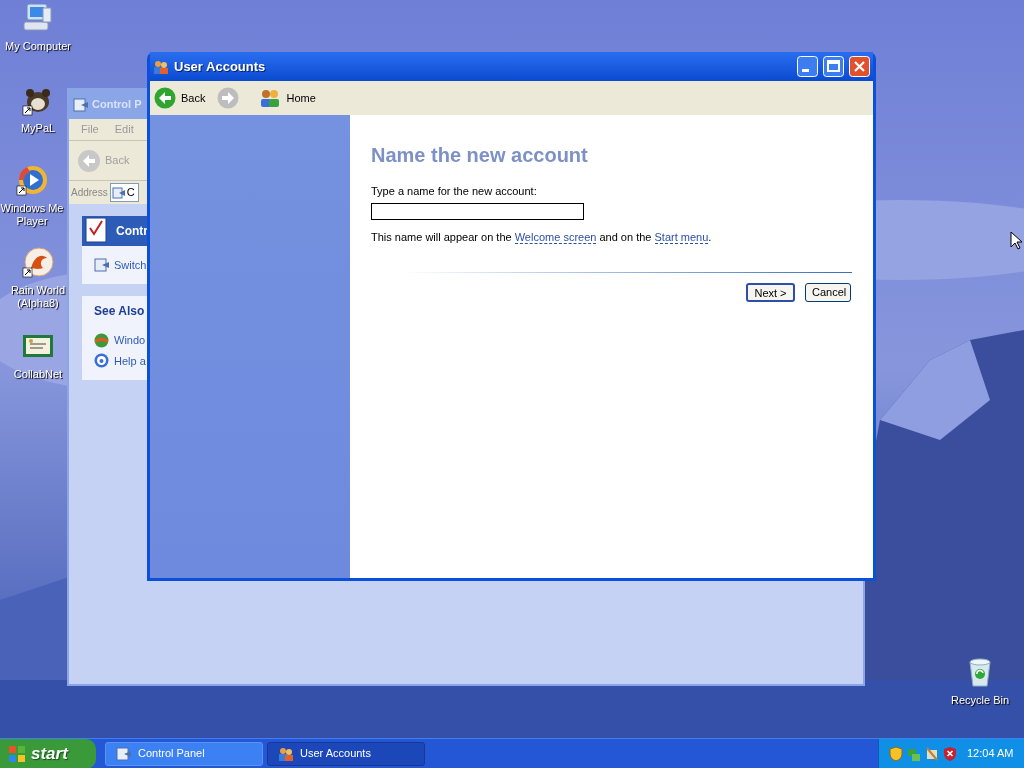 The width and height of the screenshot is (1024, 768). Describe the element at coordinates (859, 66) in the screenshot. I see `close-icon` at that location.